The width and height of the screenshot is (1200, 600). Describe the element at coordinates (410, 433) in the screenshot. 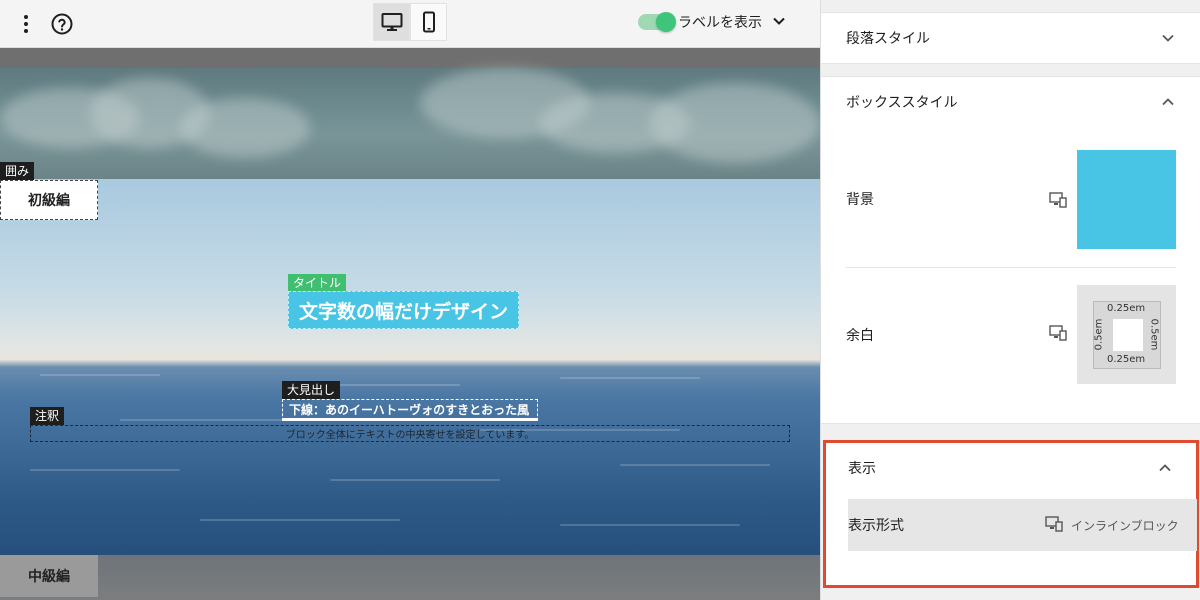

I see `note-block: ブロック全体にテキストの中央寄せを設定しています。` at that location.